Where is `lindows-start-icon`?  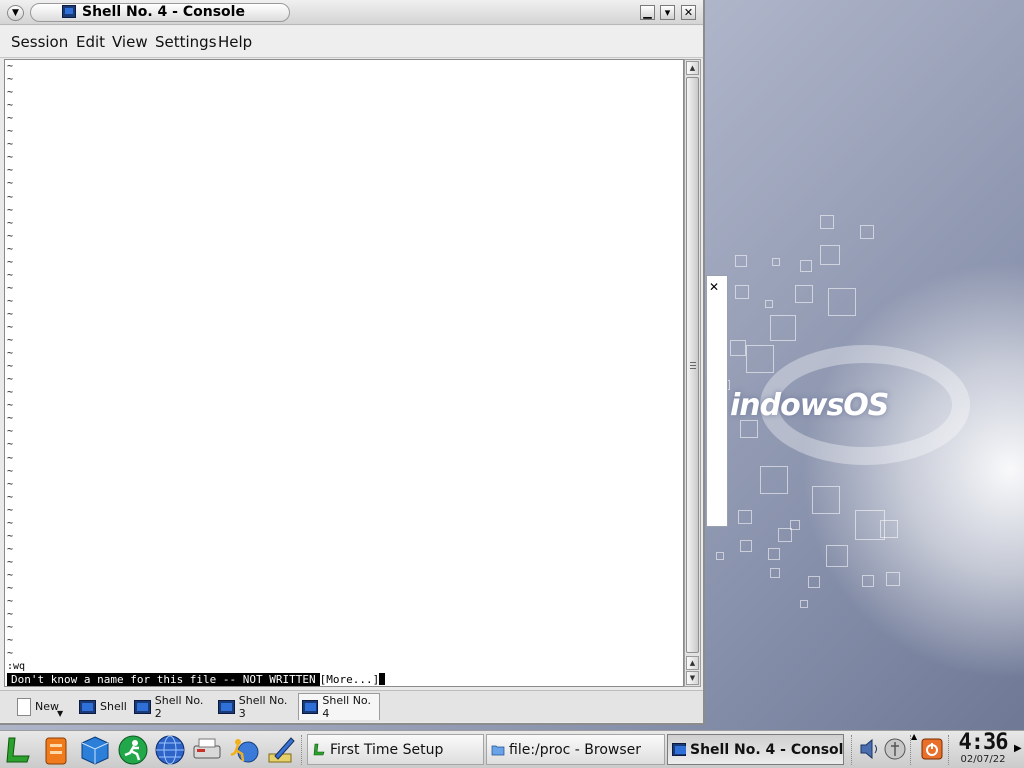
lindows-start-icon is located at coordinates (19, 750).